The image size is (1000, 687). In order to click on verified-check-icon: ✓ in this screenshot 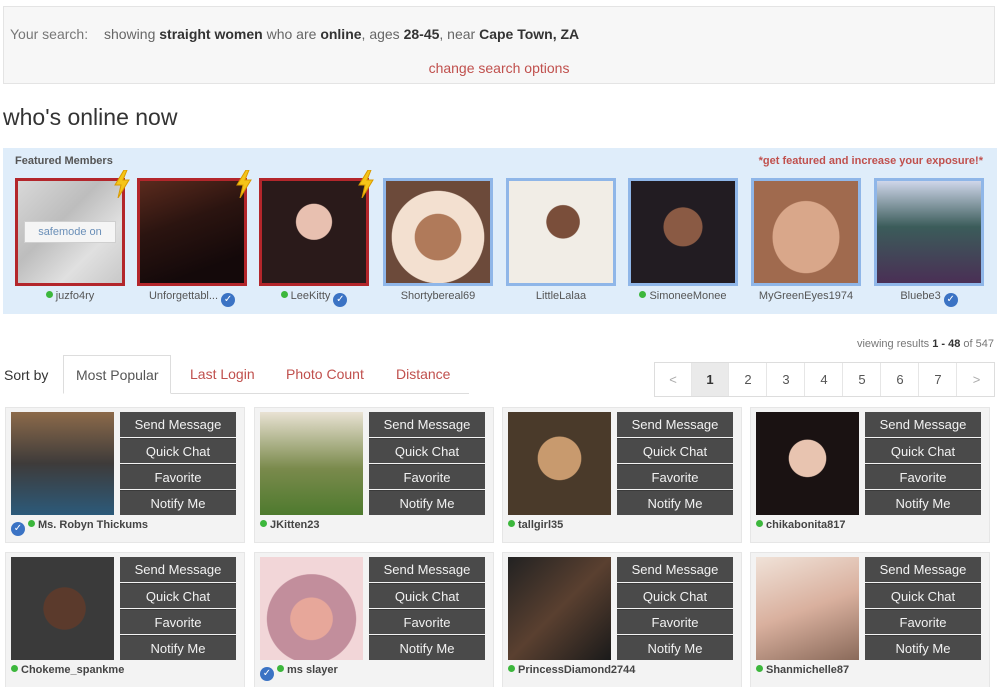, I will do `click(267, 674)`.